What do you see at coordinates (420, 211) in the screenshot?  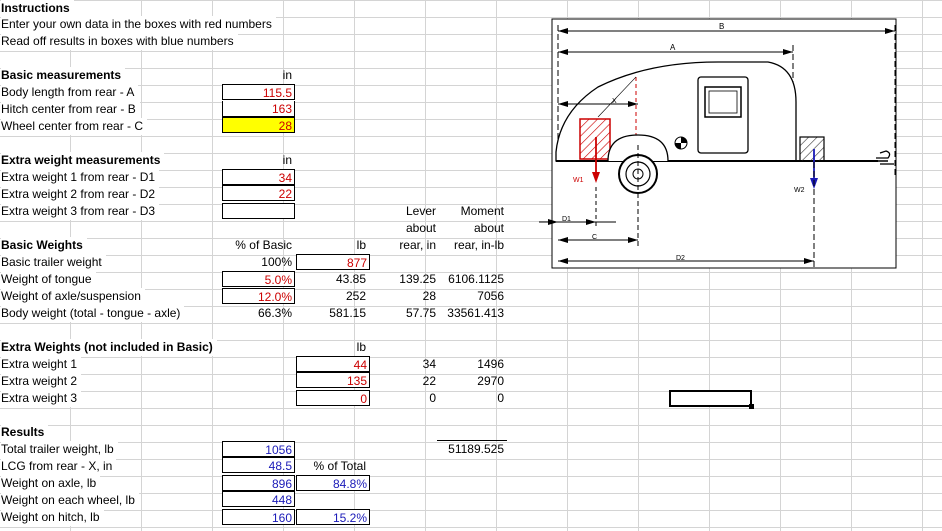 I see `lever-header-1: Lever` at bounding box center [420, 211].